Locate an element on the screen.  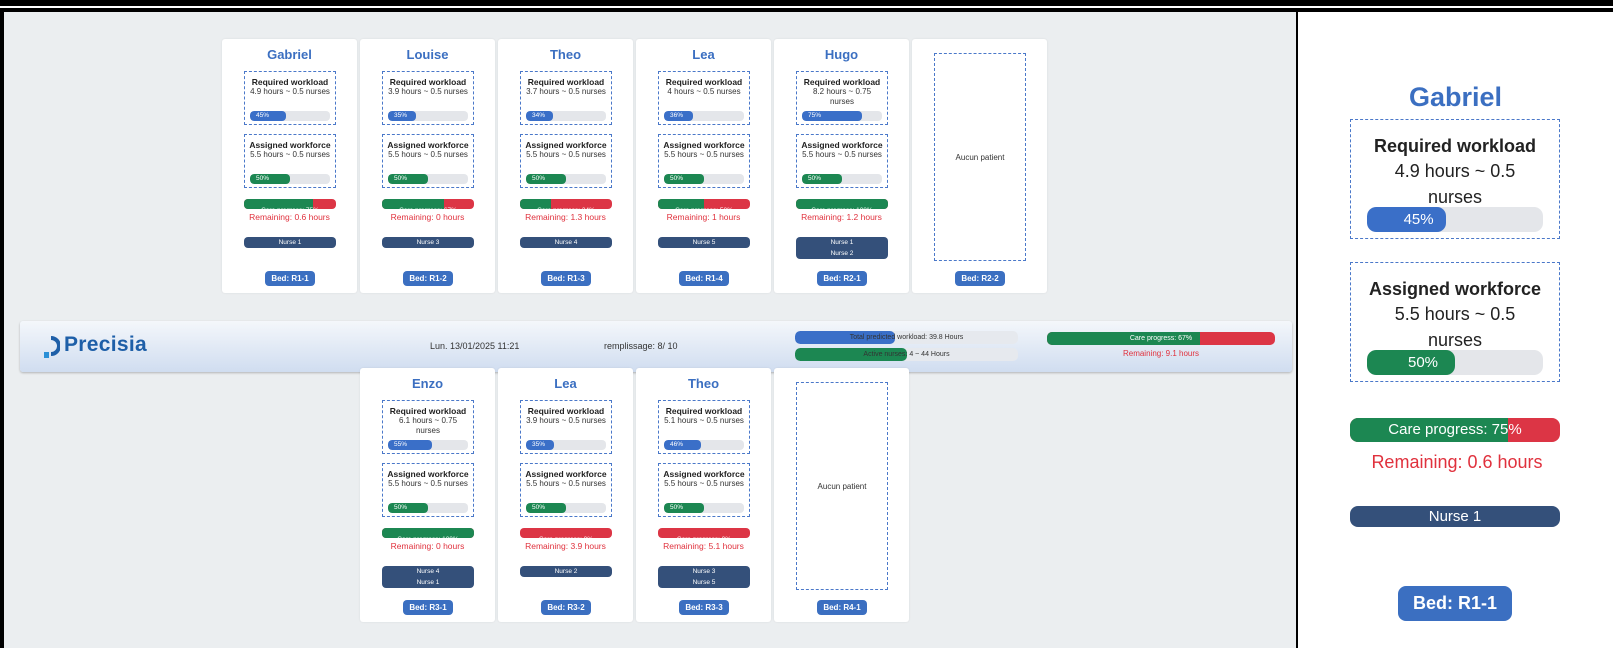
detail-assigned-fill: 50% is located at coordinates (1411, 362).